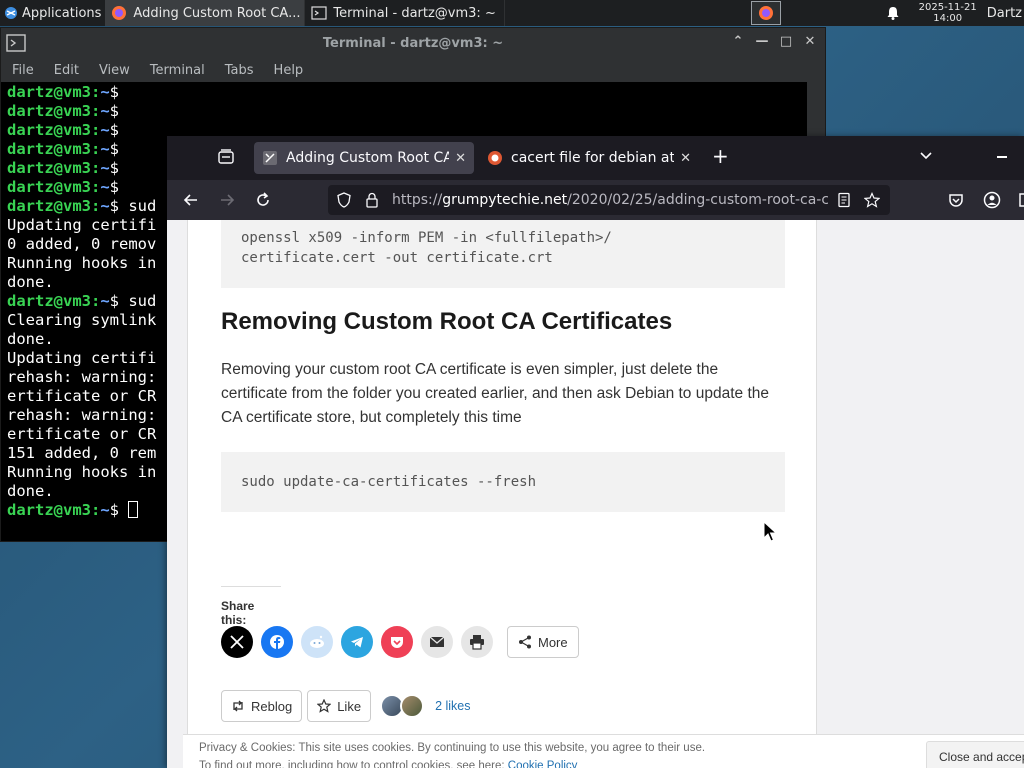  Describe the element at coordinates (62, 13) in the screenshot. I see `applications-label: Applications` at that location.